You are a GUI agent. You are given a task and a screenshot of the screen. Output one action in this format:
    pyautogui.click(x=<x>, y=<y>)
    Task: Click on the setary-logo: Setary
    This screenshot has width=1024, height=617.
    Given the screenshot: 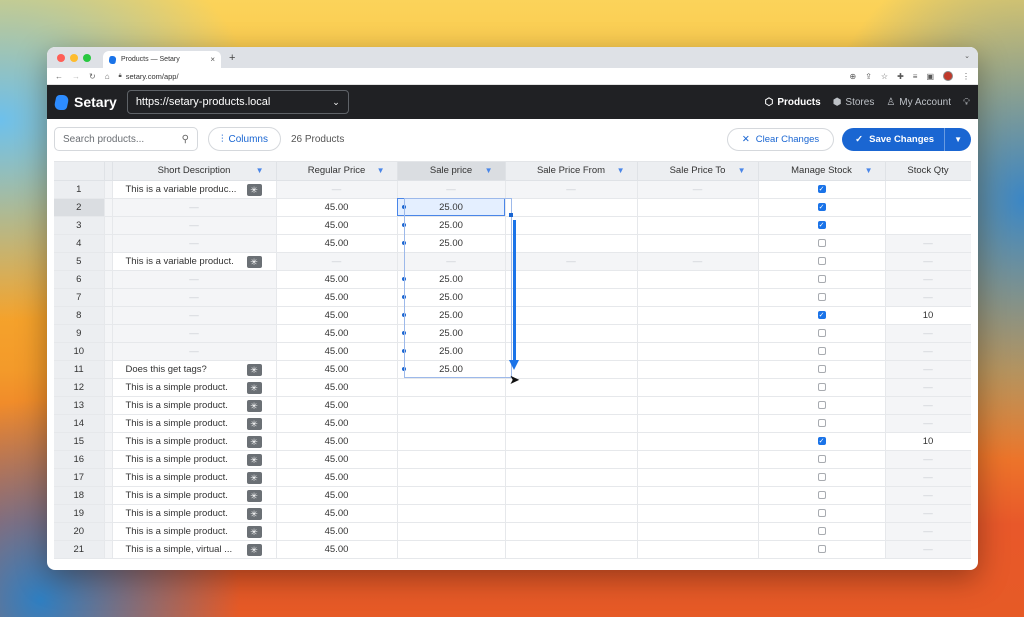 What is the action you would take?
    pyautogui.click(x=85, y=102)
    